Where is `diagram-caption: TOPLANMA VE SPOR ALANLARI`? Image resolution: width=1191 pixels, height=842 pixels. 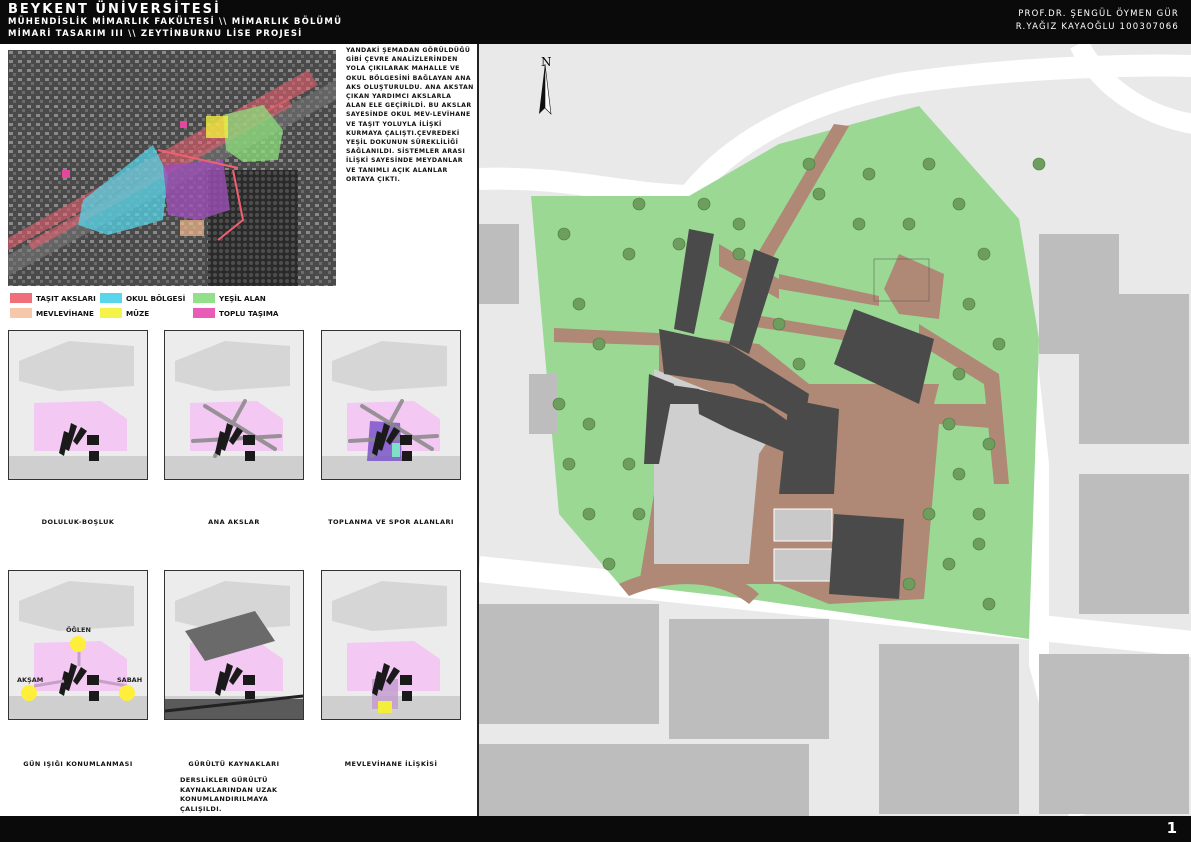
diagram-caption: TOPLANMA VE SPOR ALANLARI is located at coordinates (391, 522).